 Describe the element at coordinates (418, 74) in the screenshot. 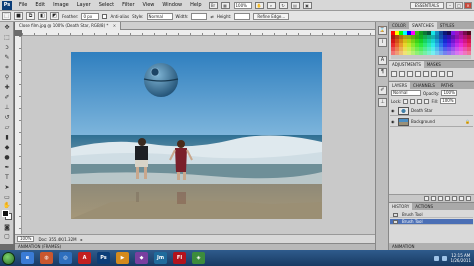

I see `exposure-icon` at that location.